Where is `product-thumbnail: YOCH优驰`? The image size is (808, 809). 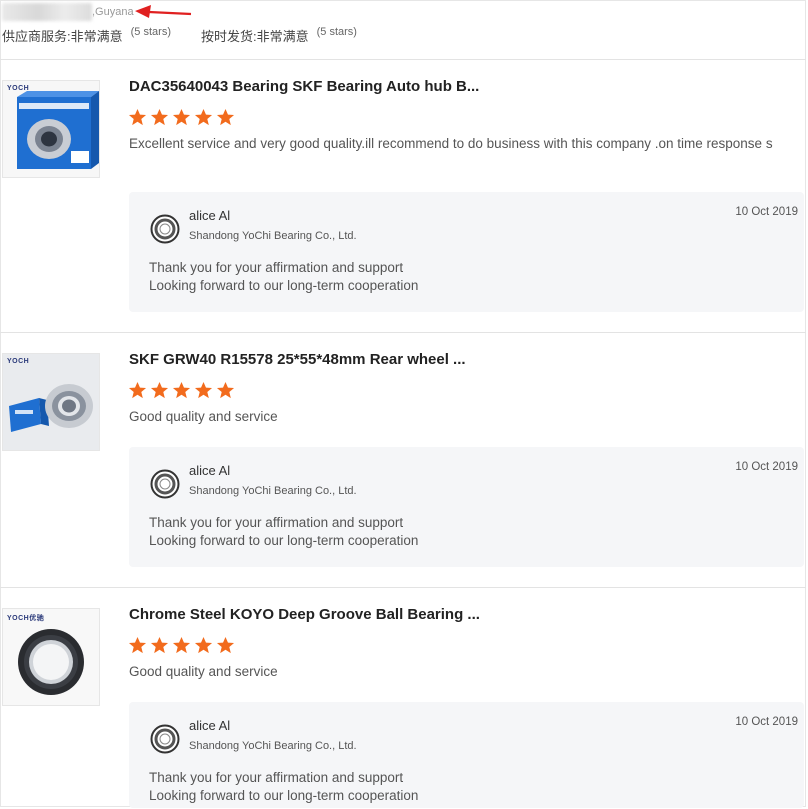
product-thumbnail: YOCH优驰 is located at coordinates (51, 657).